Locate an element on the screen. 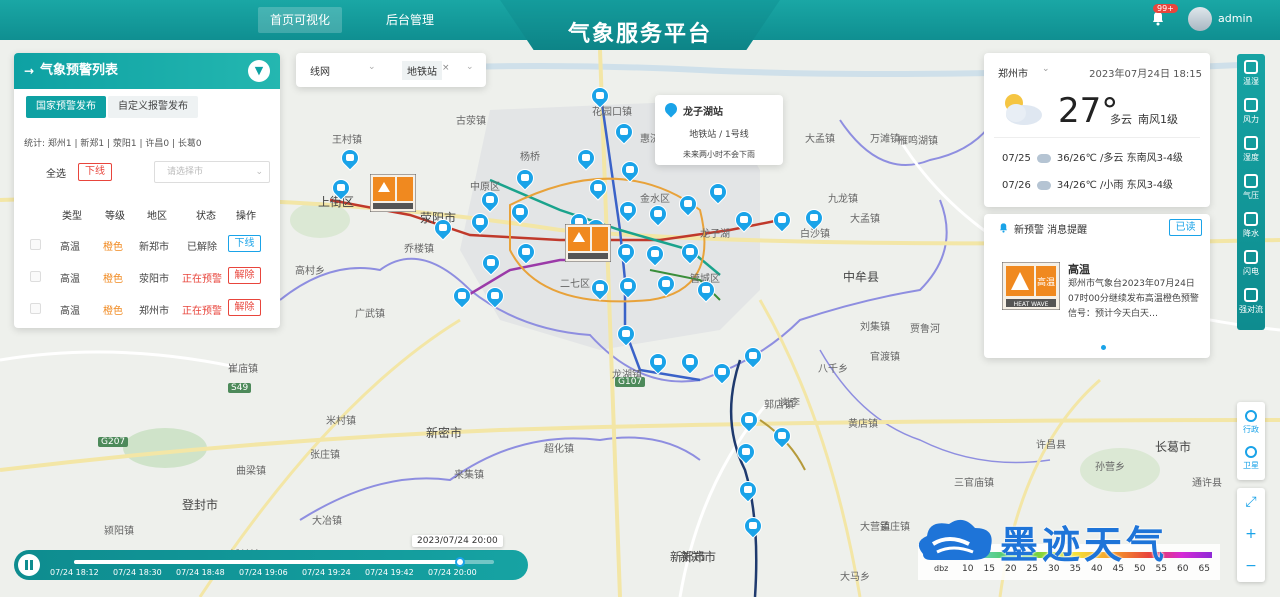 The image size is (1280, 597). map-tool-0: 行政 is located at coordinates (1251, 422).